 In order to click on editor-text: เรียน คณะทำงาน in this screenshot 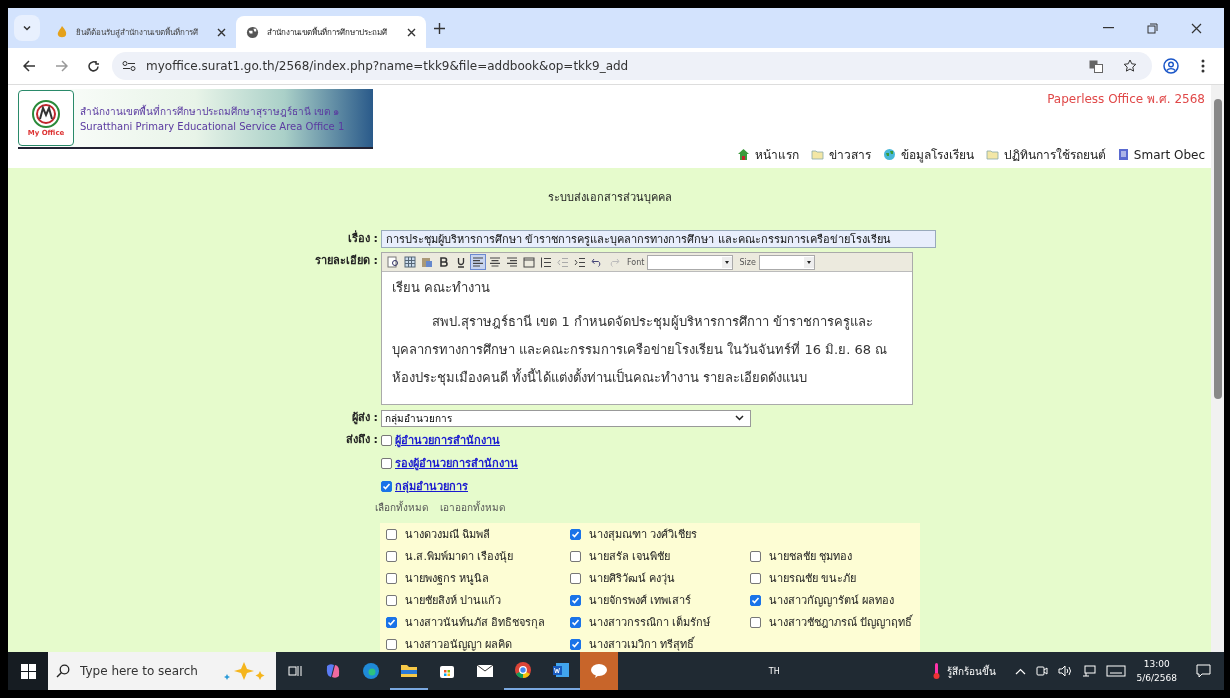, I will do `click(442, 288)`.